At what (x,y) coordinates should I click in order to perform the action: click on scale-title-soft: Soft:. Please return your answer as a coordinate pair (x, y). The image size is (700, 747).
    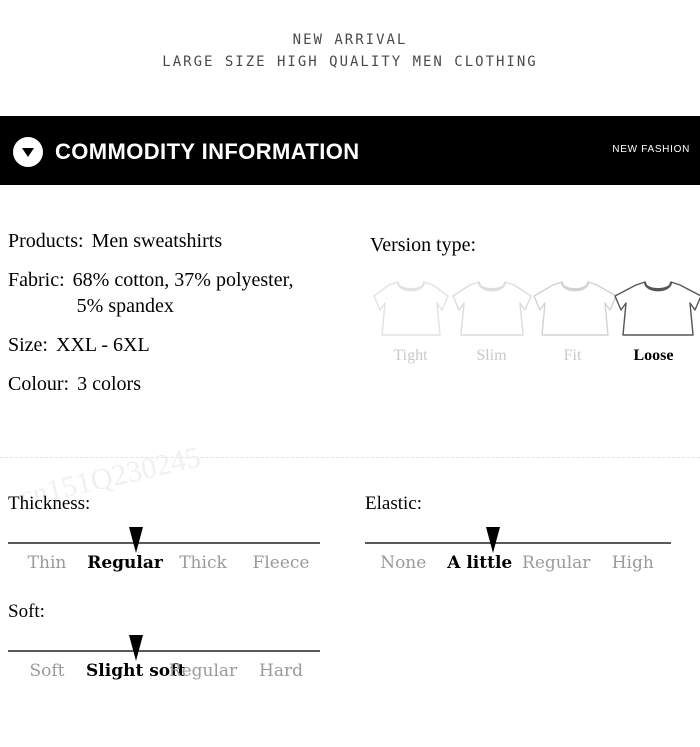
    Looking at the image, I should click on (26, 611).